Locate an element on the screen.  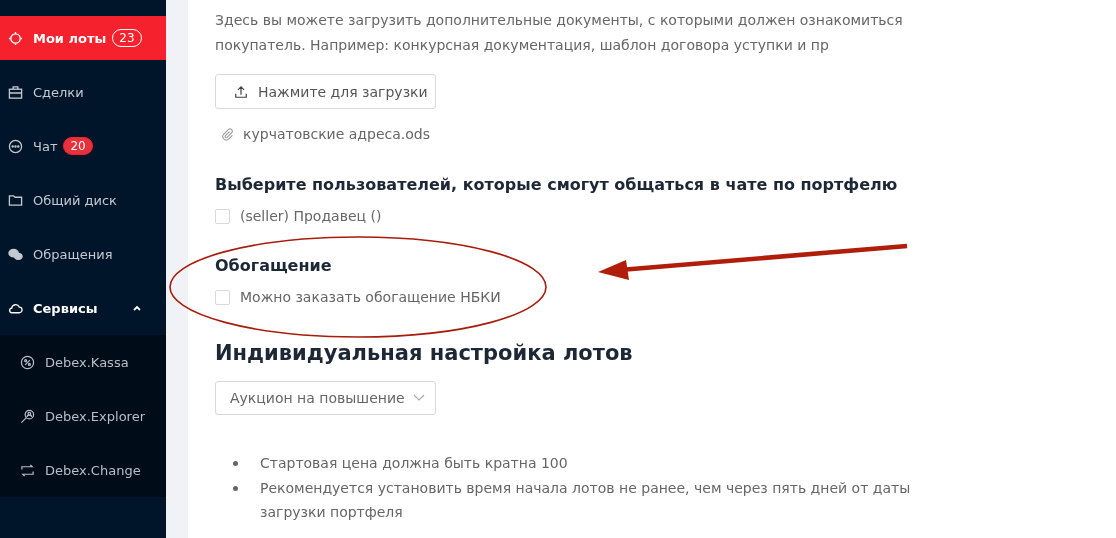
user-checkbox: (seller) Продавец () is located at coordinates (665, 216).